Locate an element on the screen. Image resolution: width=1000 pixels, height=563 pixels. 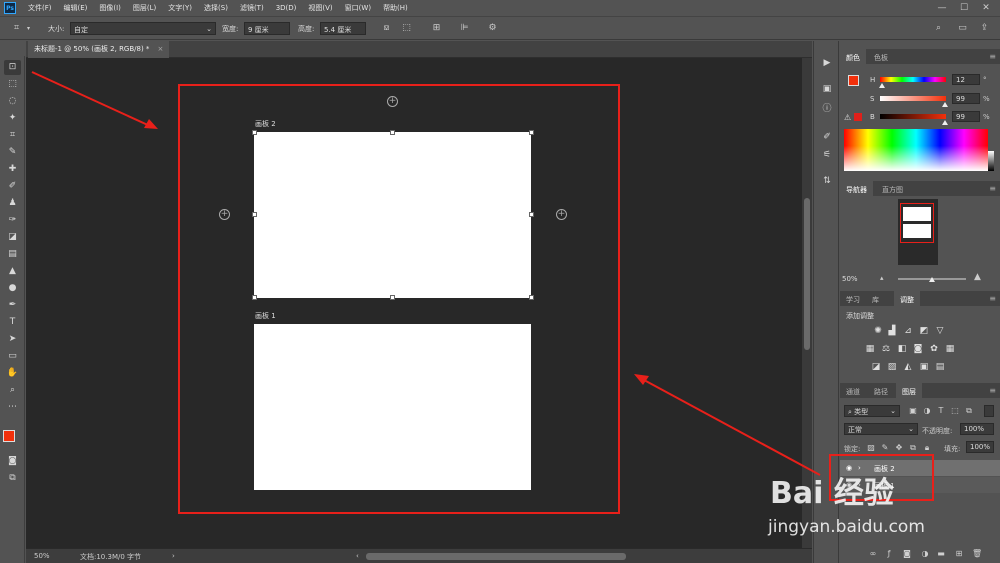
document-tab: 未标题-1 @ 50% (画板 2, RGB/8) * × is located at coordinates (99, 49).